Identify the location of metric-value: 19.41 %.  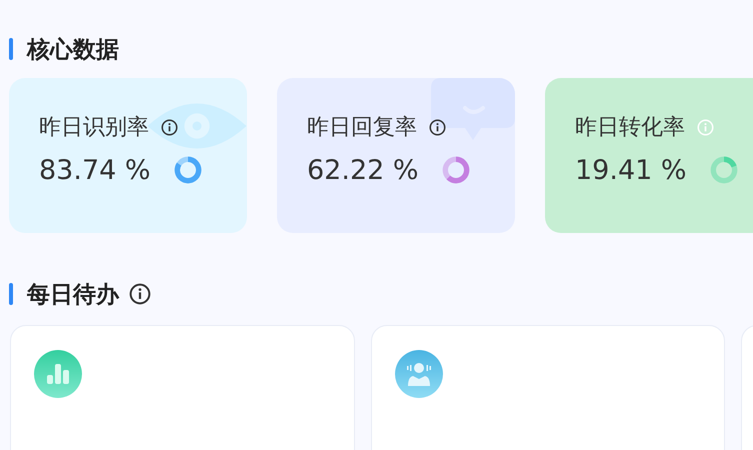
(631, 170).